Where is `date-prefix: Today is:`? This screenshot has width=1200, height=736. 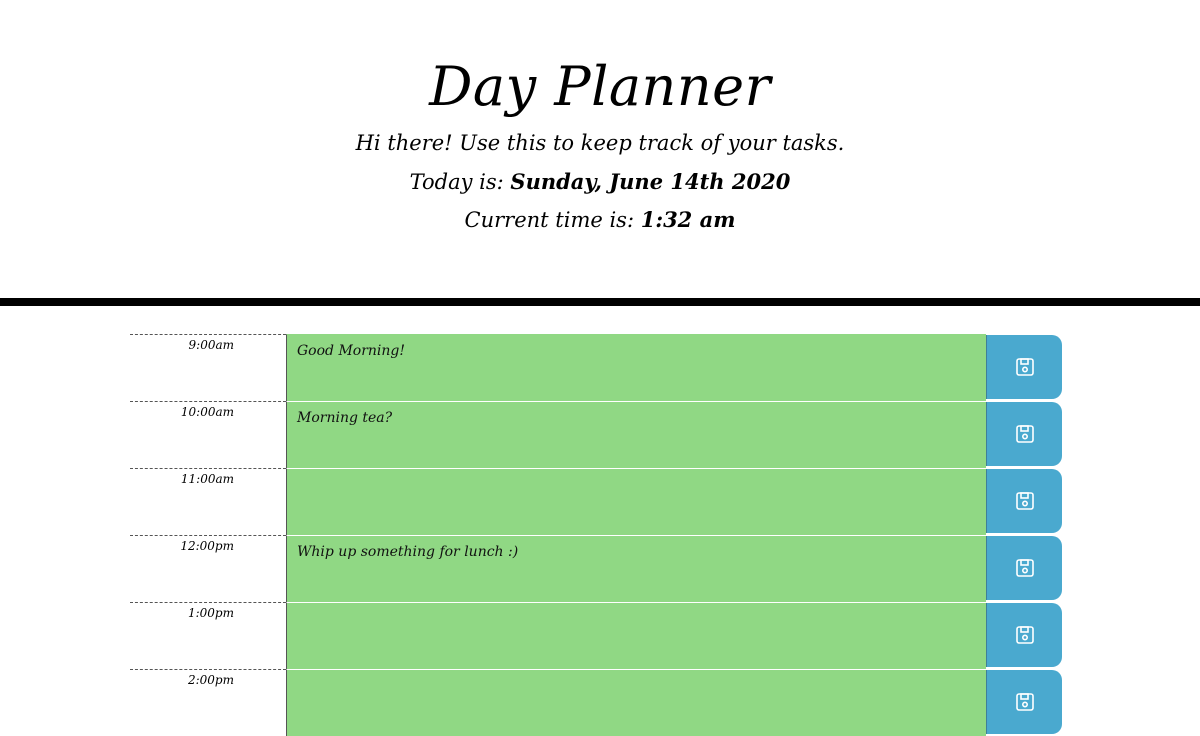 date-prefix: Today is: is located at coordinates (460, 182).